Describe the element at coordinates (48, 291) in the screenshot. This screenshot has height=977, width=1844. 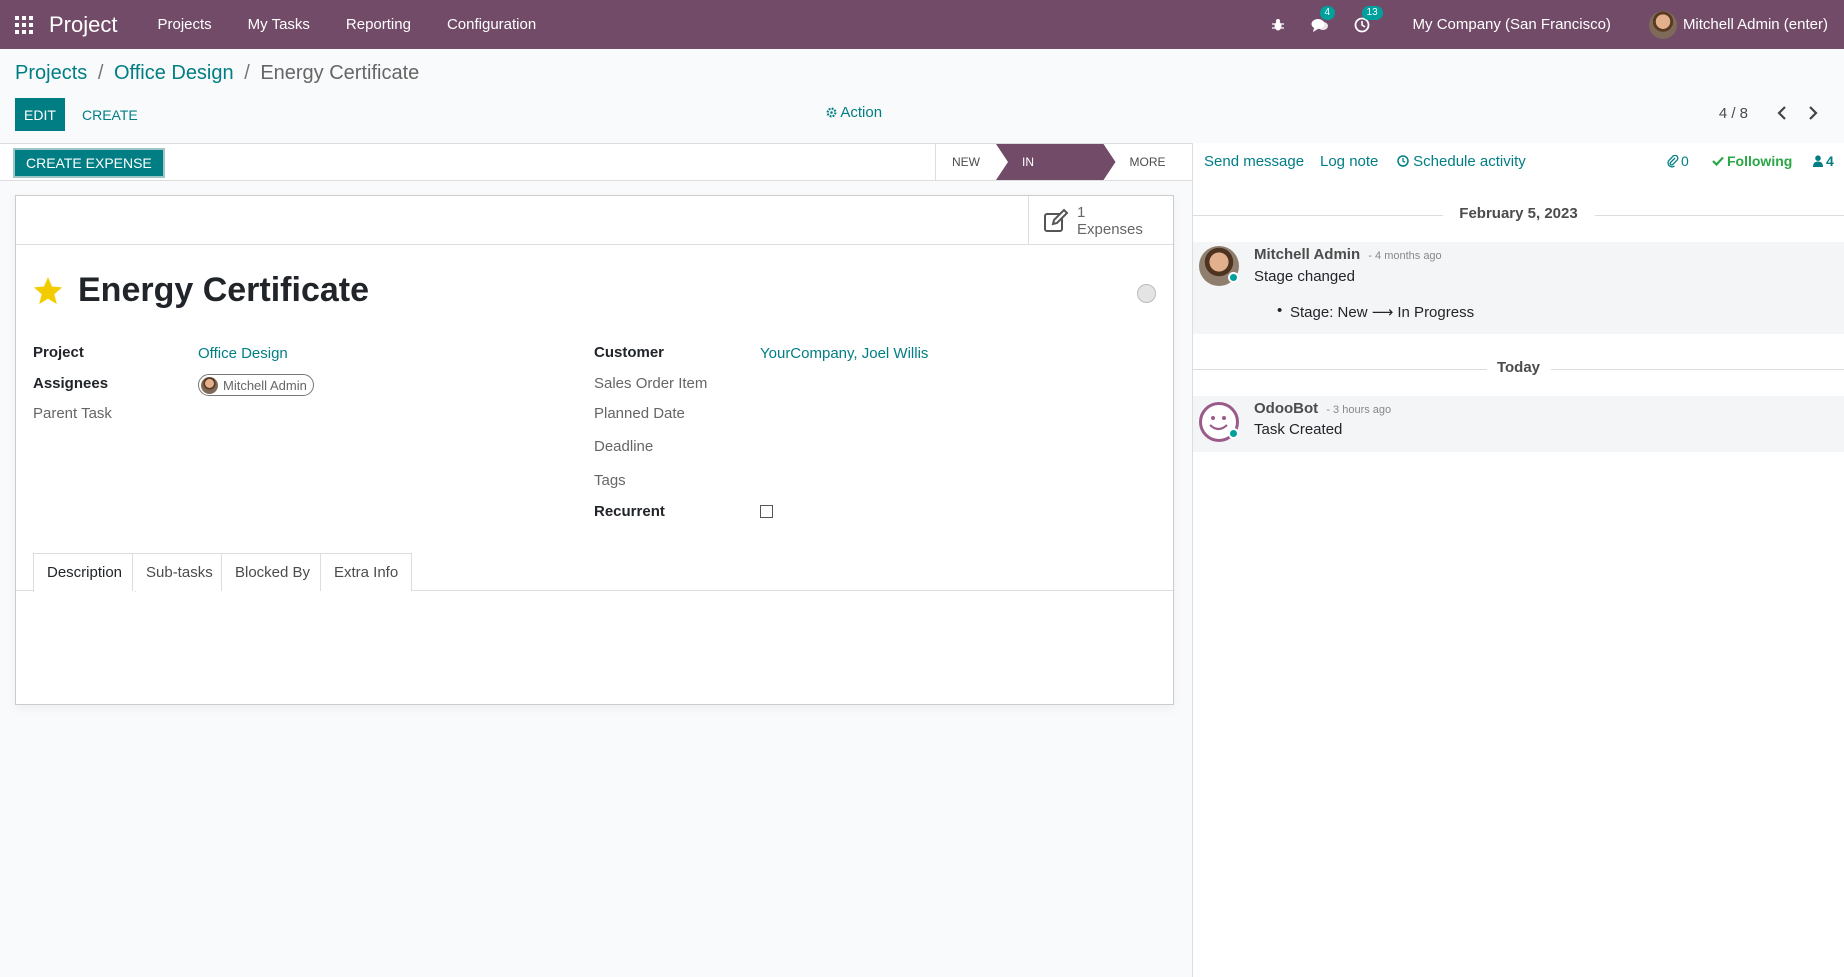
I see `star-priority-icon` at that location.